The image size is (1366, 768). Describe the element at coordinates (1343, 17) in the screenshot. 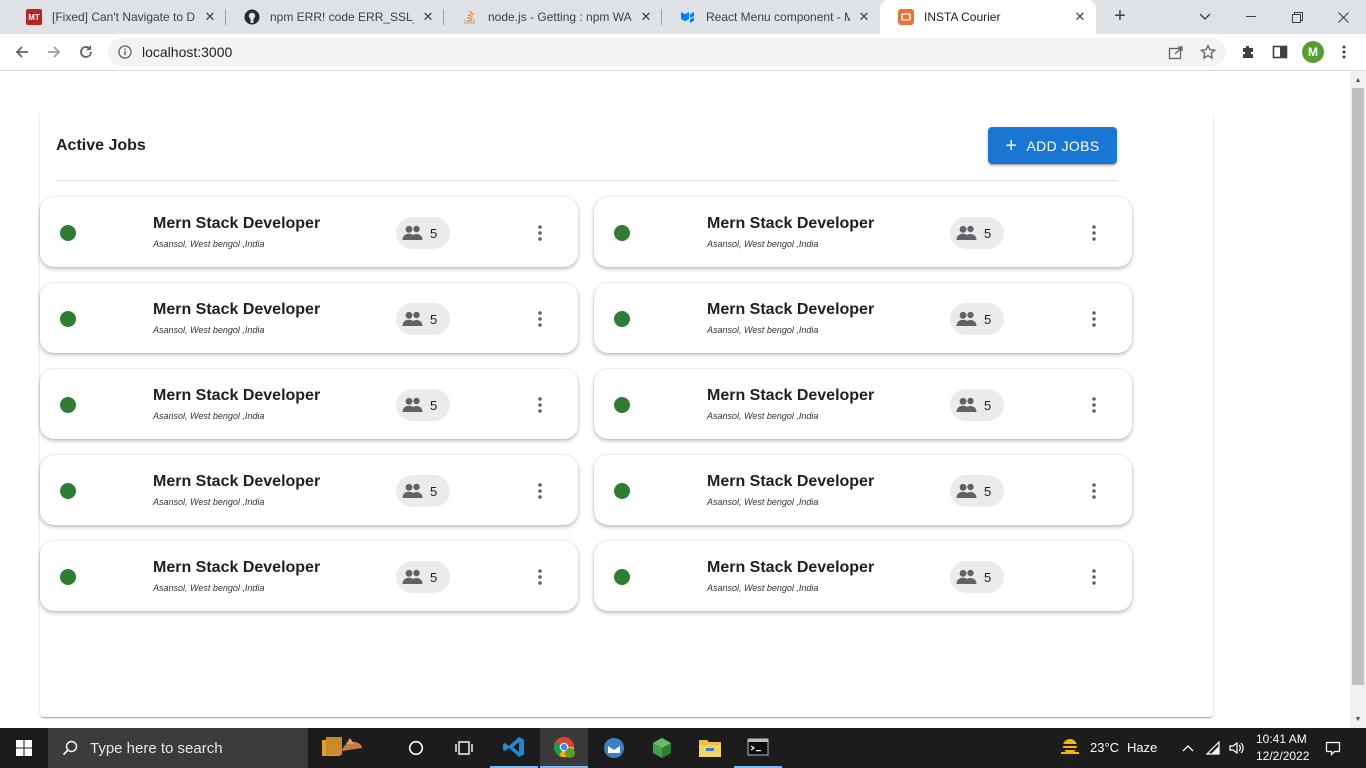

I see `close-window-button` at that location.